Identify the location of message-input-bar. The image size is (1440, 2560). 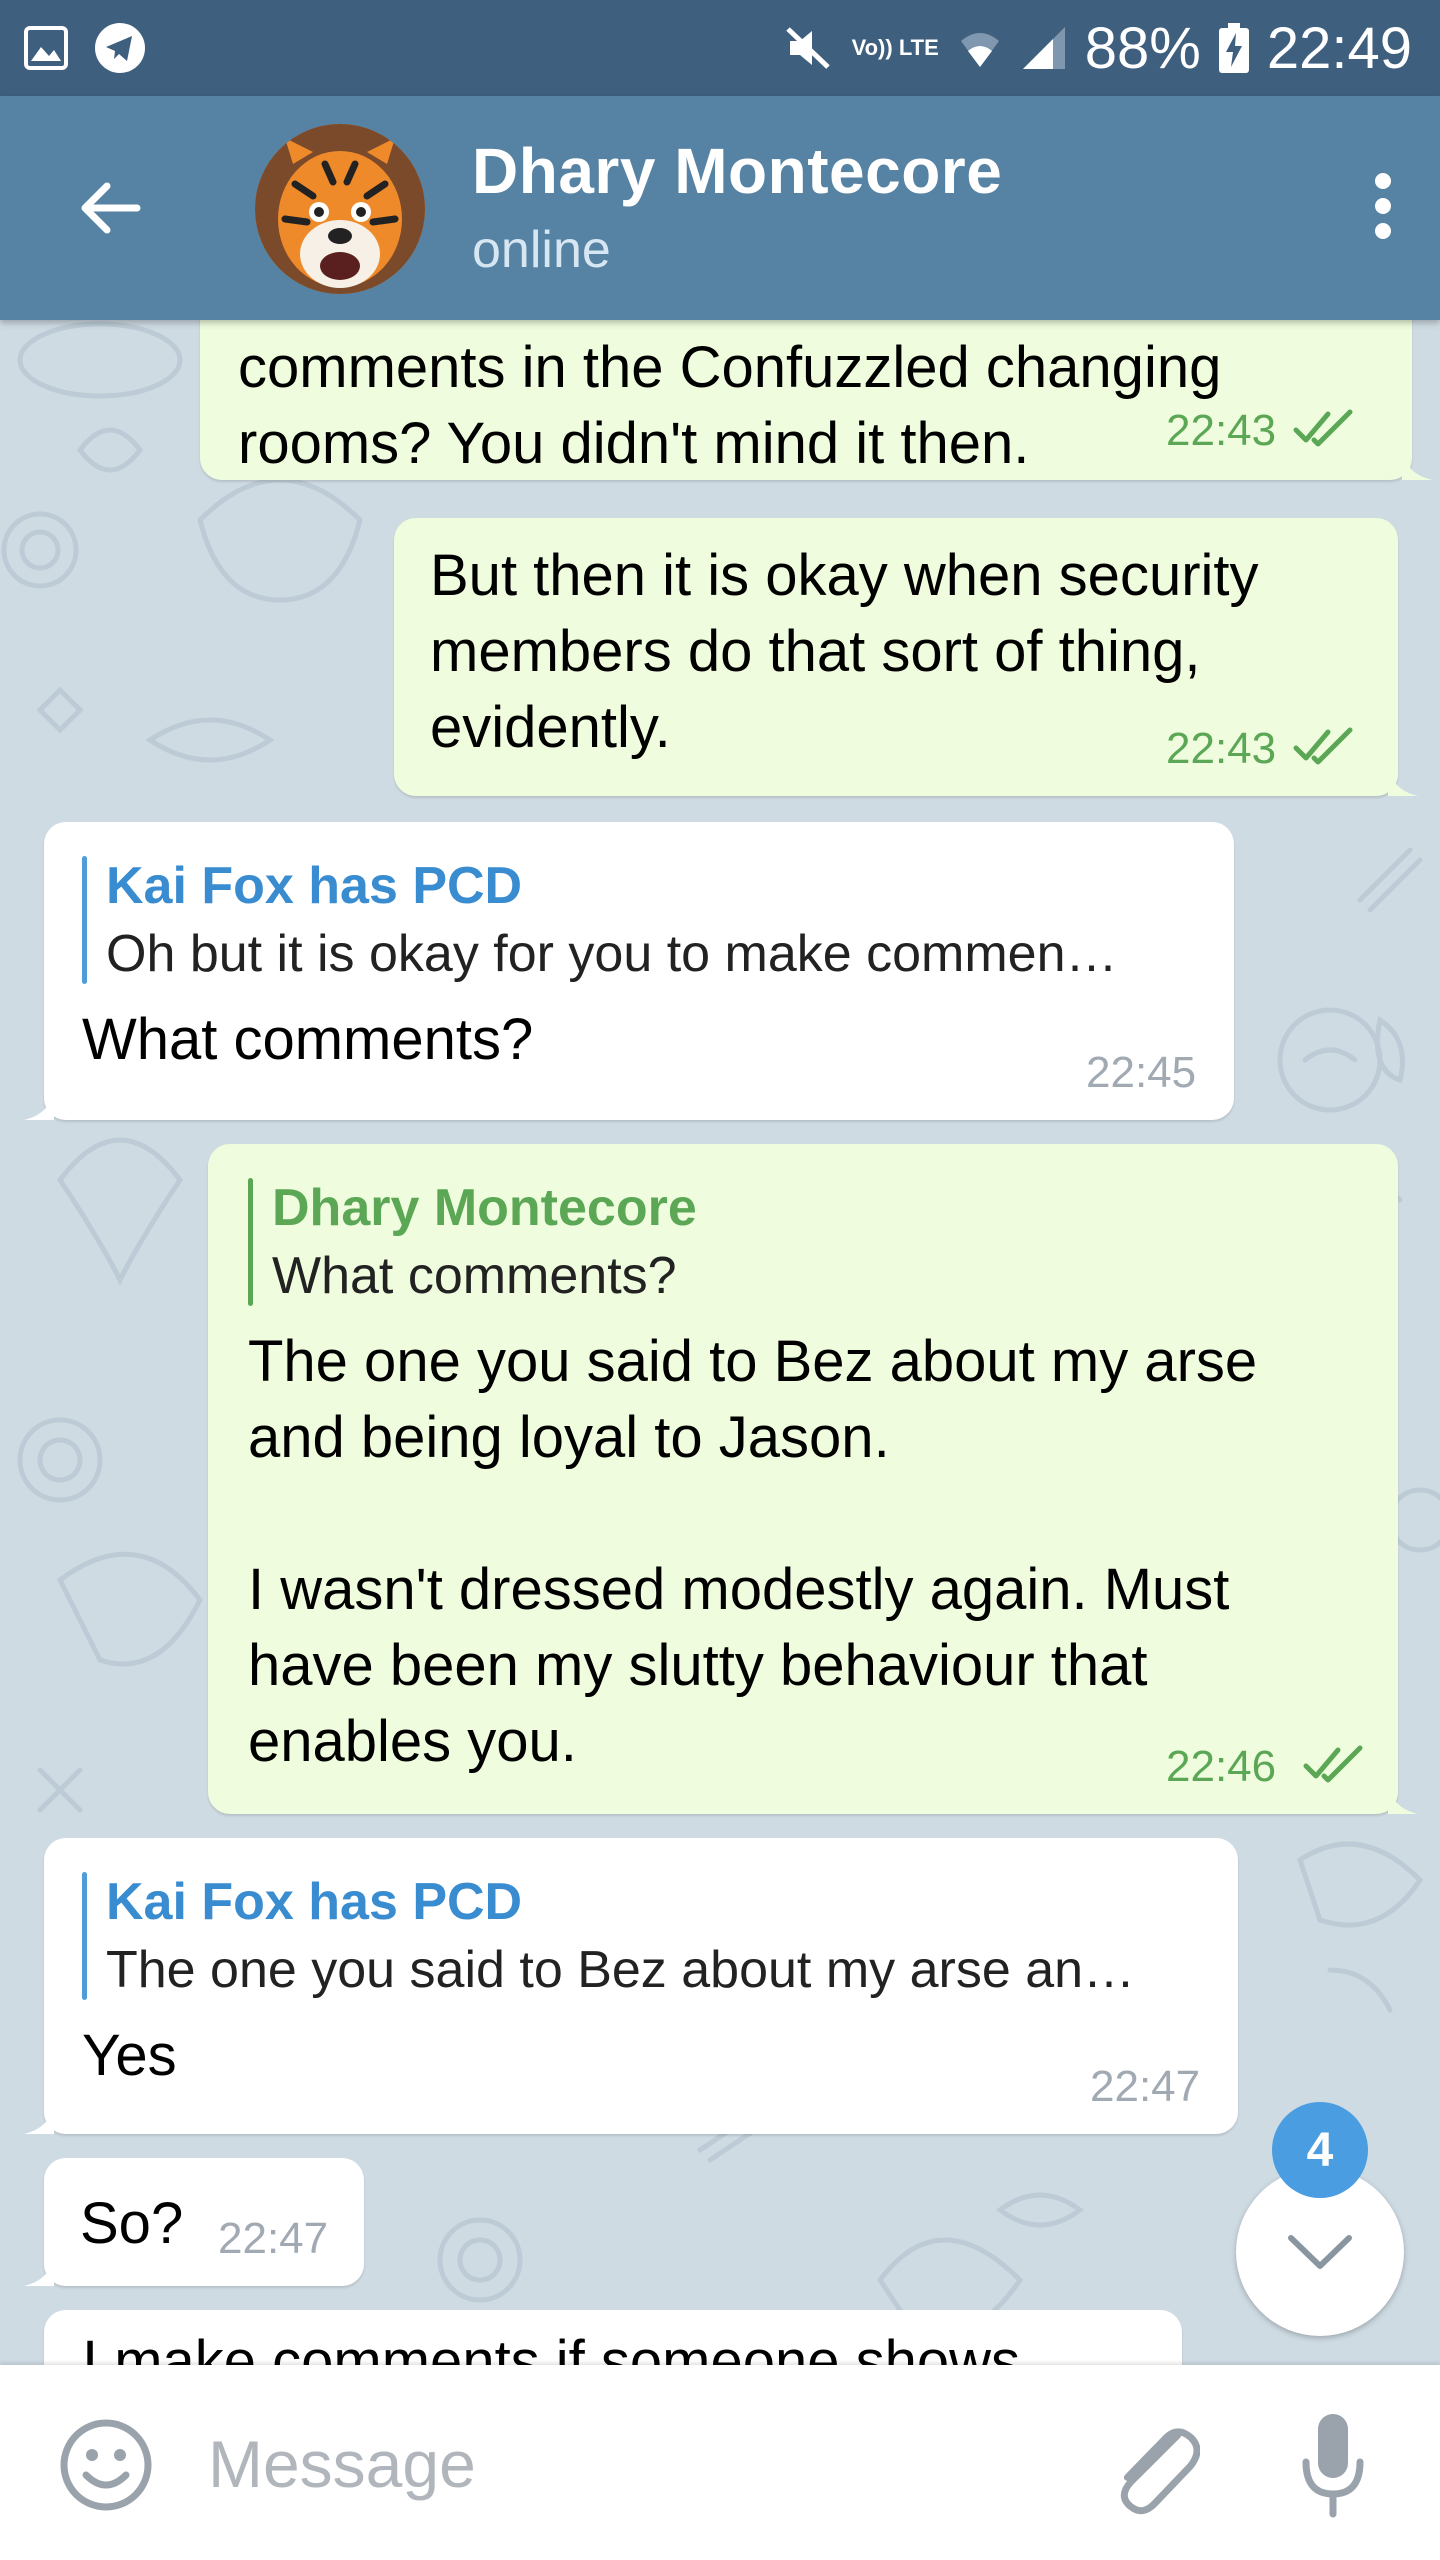
(720, 2462).